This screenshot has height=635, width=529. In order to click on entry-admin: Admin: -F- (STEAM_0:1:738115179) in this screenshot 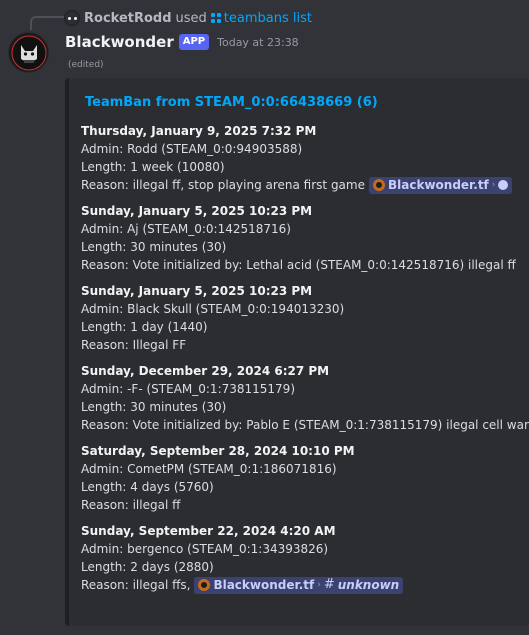, I will do `click(188, 389)`.